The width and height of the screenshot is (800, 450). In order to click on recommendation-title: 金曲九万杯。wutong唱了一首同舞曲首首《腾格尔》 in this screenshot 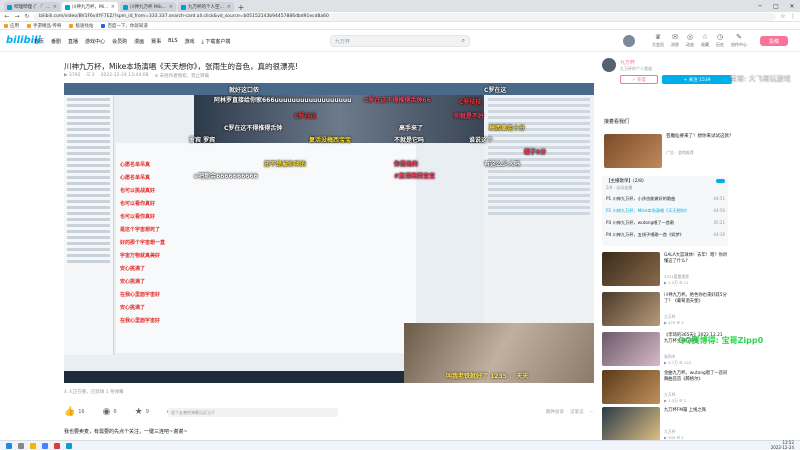, I will do `click(696, 376)`.